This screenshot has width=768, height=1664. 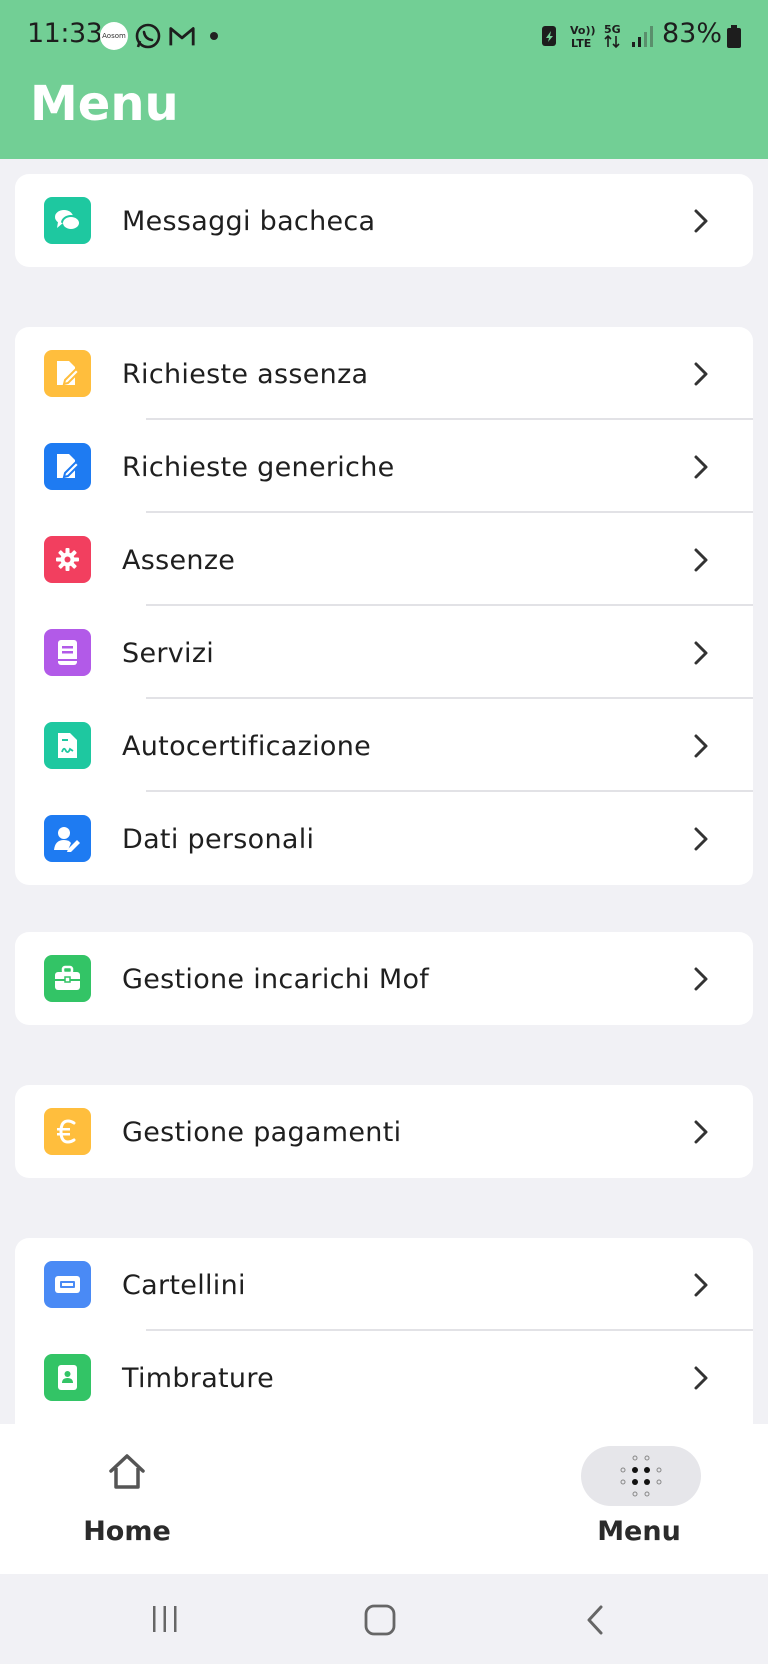 I want to click on more-notifications-dot, so click(x=214, y=36).